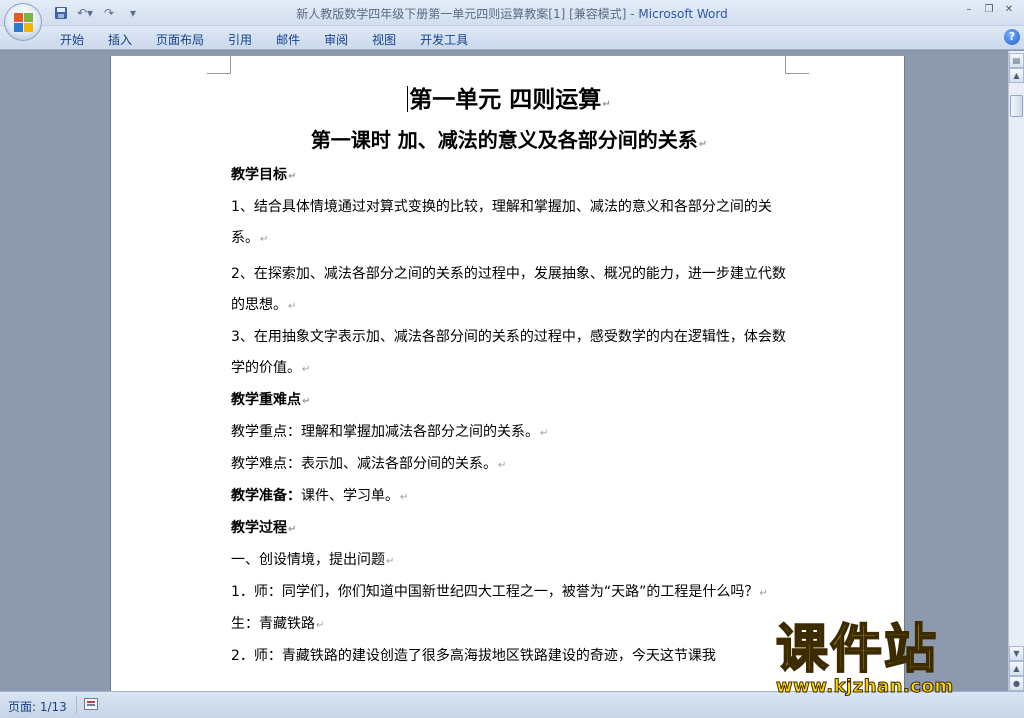  What do you see at coordinates (509, 561) in the screenshot?
I see `step-1: 一、创设情境，提出问题↵` at bounding box center [509, 561].